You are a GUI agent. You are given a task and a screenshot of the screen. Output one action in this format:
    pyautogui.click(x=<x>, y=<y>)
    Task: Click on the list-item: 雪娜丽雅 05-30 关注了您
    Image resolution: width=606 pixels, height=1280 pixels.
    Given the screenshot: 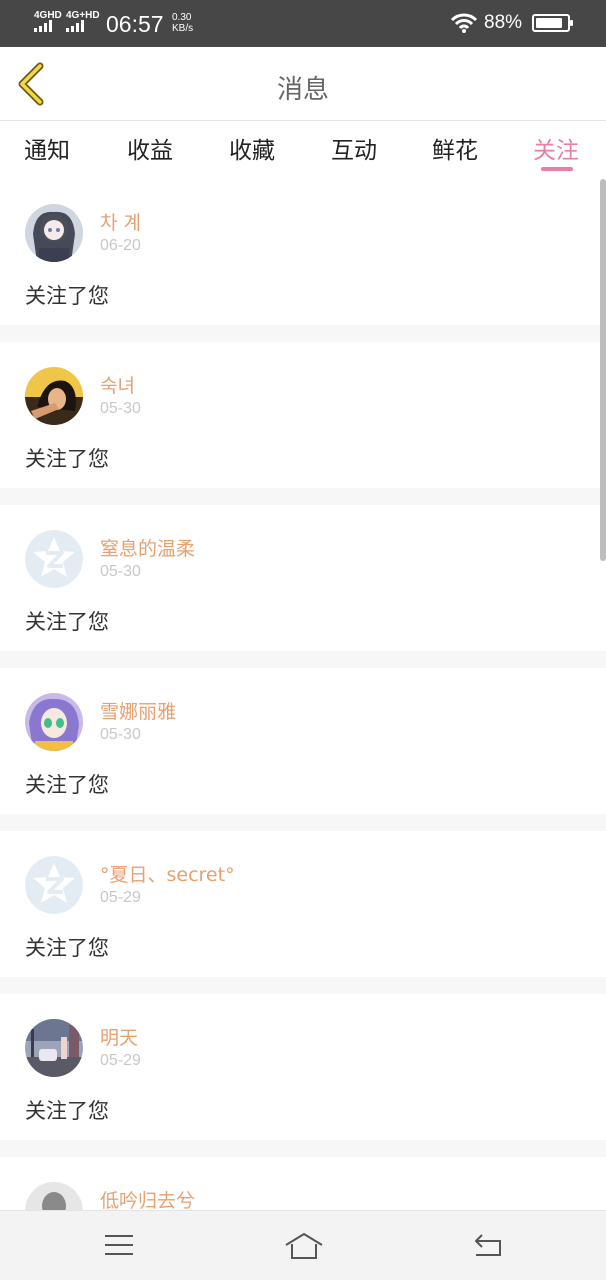 What is the action you would take?
    pyautogui.click(x=303, y=741)
    